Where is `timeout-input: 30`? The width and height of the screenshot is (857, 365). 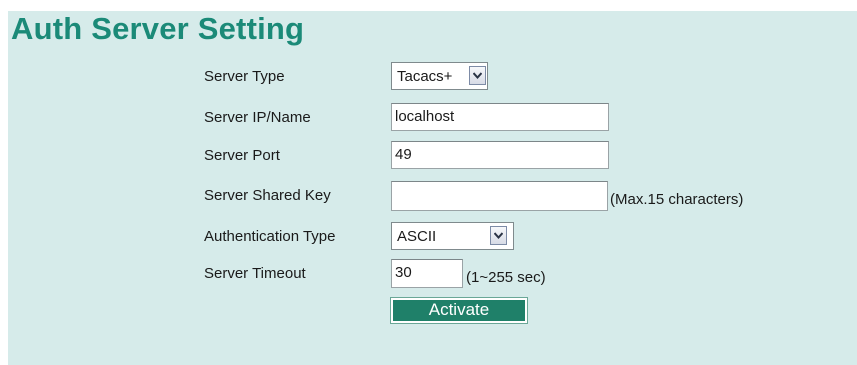 timeout-input: 30 is located at coordinates (427, 273).